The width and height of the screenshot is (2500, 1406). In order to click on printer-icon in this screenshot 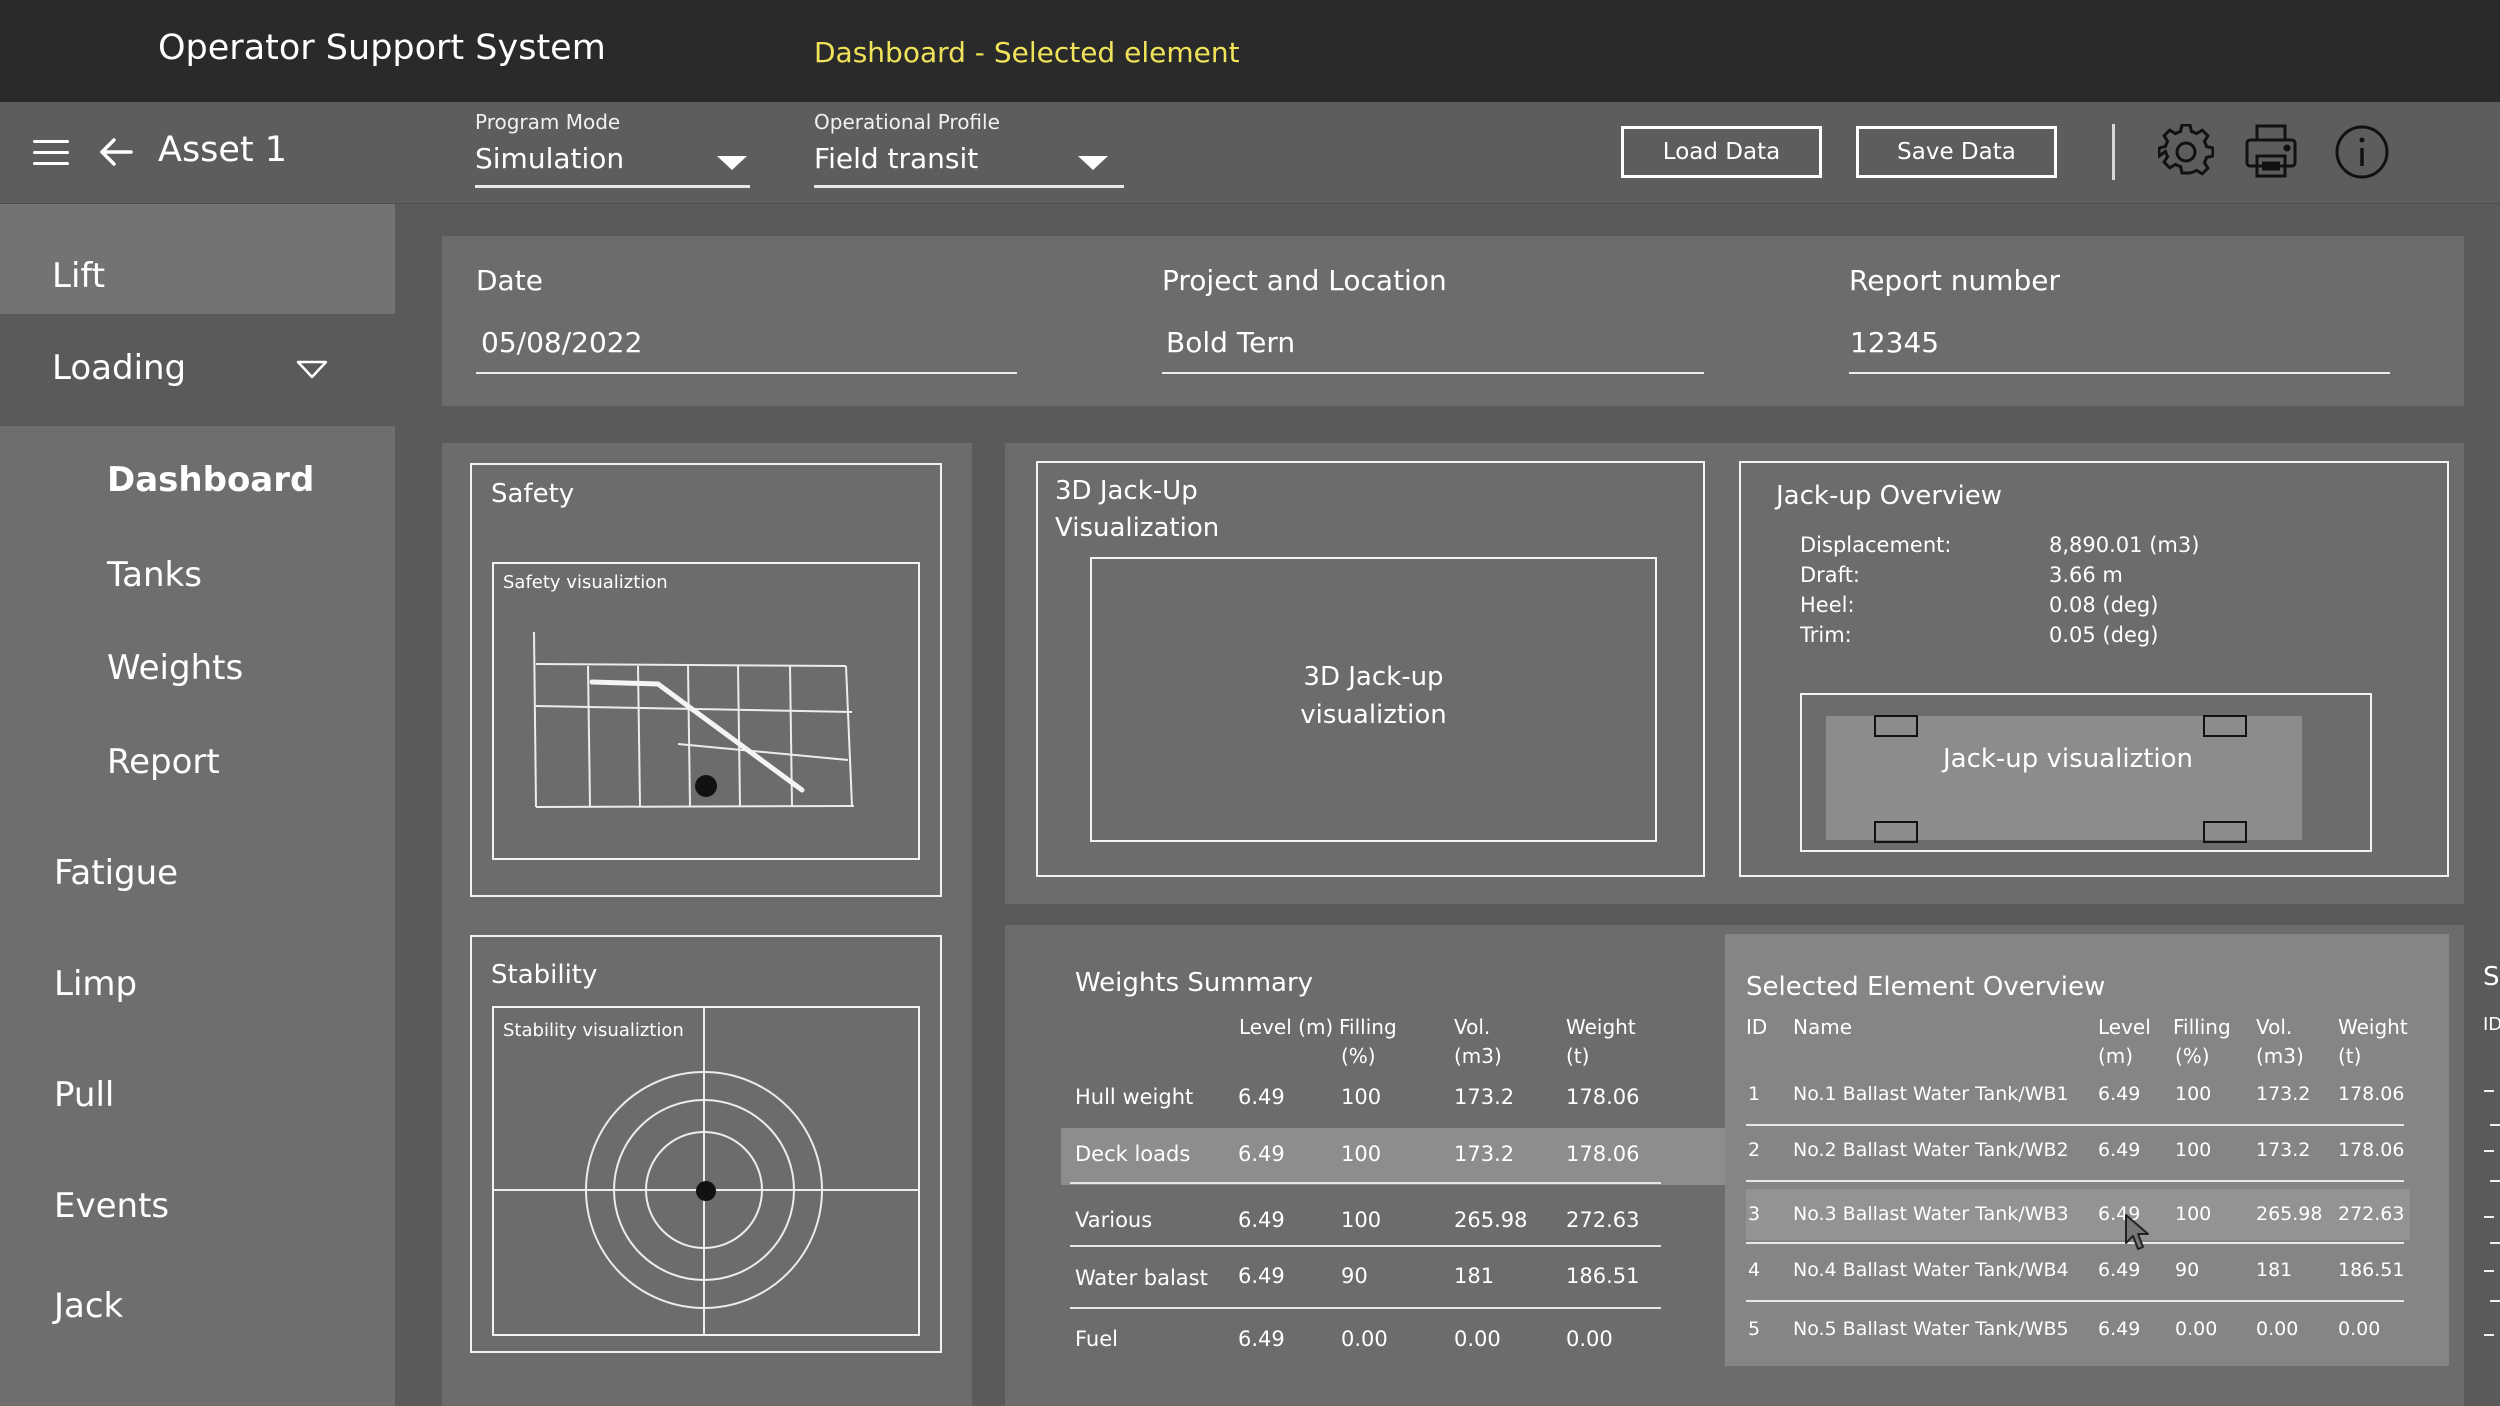, I will do `click(2271, 153)`.